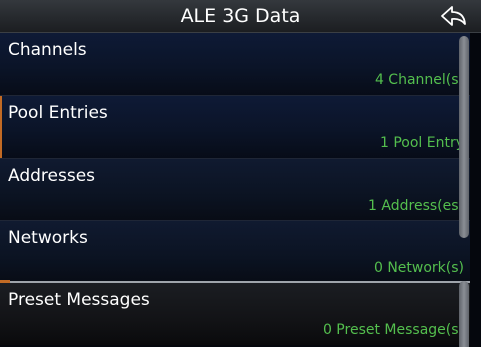 The width and height of the screenshot is (481, 347). What do you see at coordinates (79, 300) in the screenshot?
I see `list-item-label: Preset Messages` at bounding box center [79, 300].